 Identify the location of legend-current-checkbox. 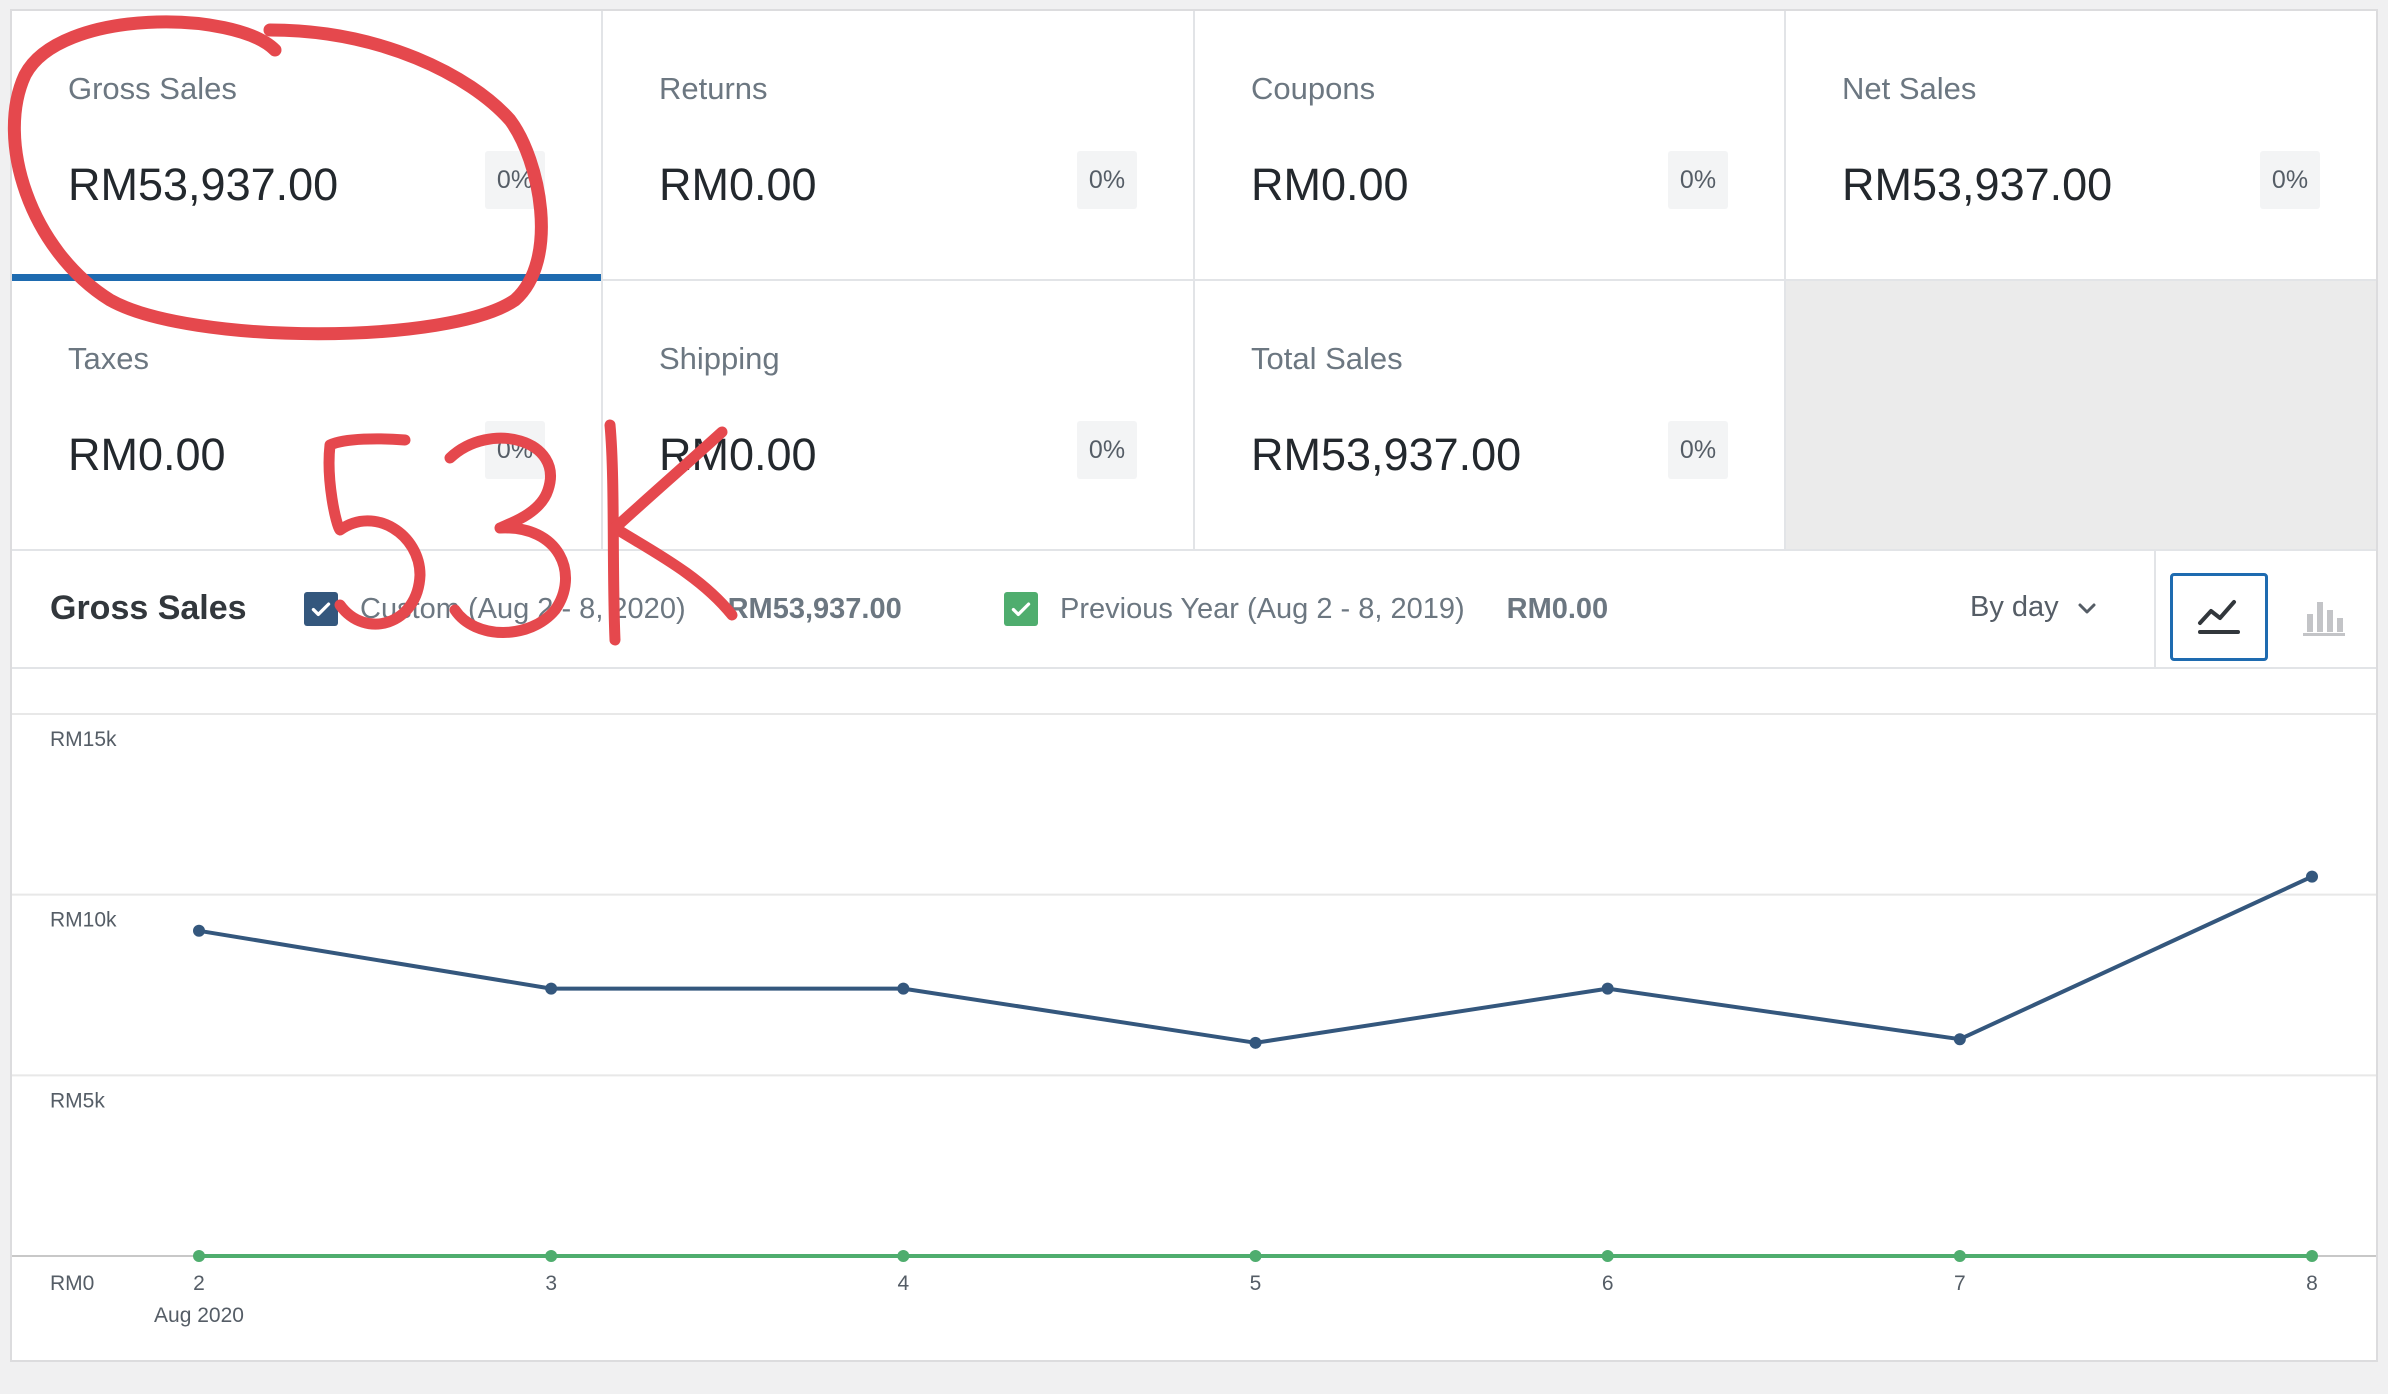
(321, 609).